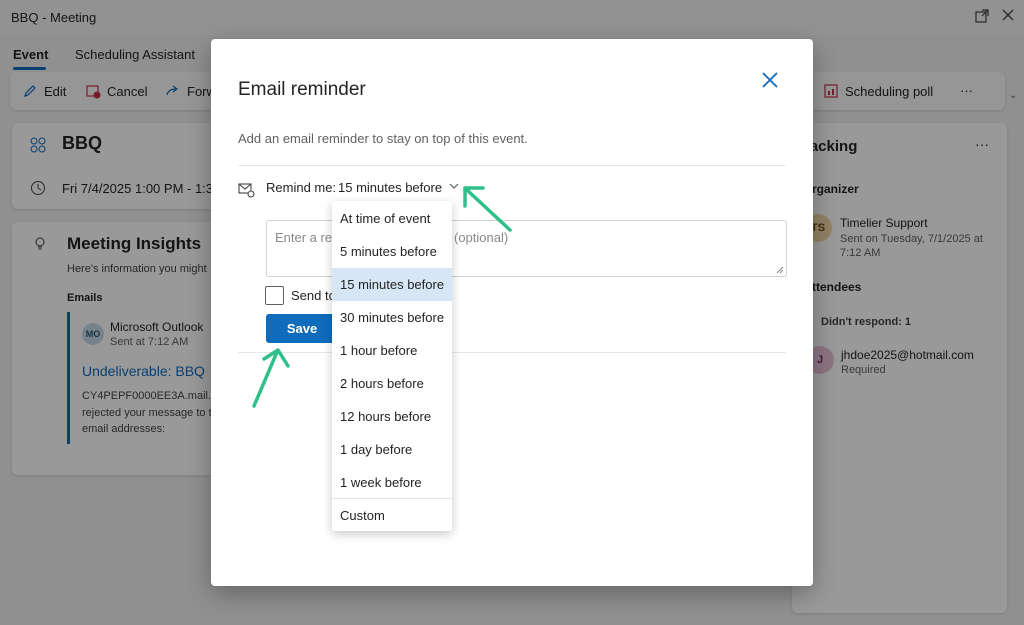 This screenshot has width=1024, height=625. Describe the element at coordinates (392, 251) in the screenshot. I see `option-5-minutes-before: 5 minutes before` at that location.